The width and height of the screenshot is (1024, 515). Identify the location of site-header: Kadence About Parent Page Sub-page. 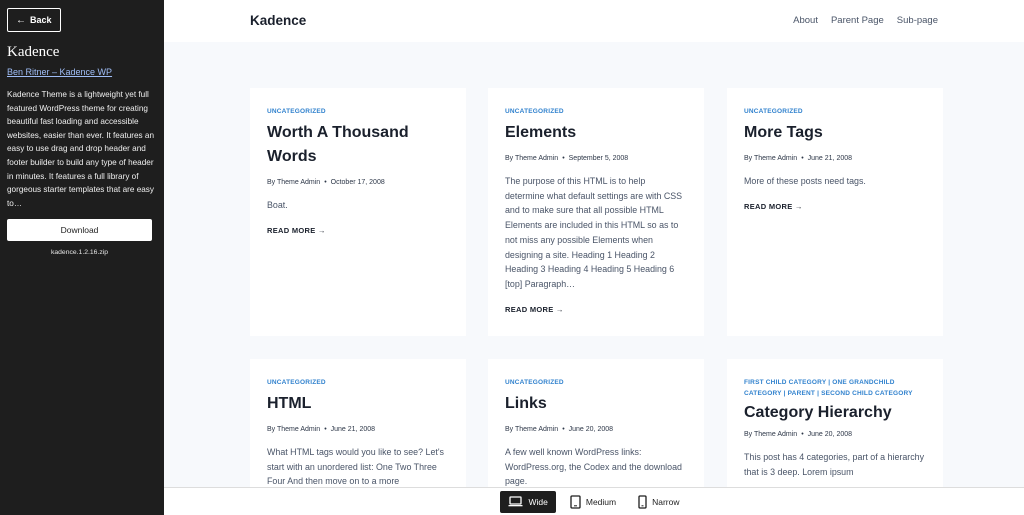
(594, 21).